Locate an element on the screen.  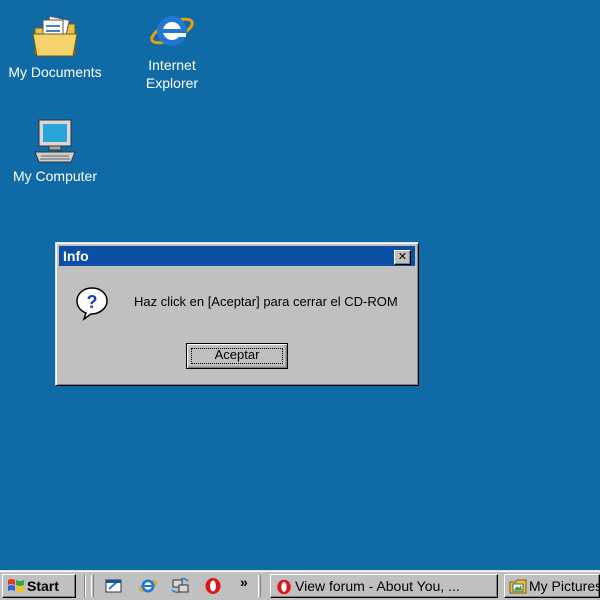
desktop-icon-internet-explorer: Internet Explorer is located at coordinates (172, 50).